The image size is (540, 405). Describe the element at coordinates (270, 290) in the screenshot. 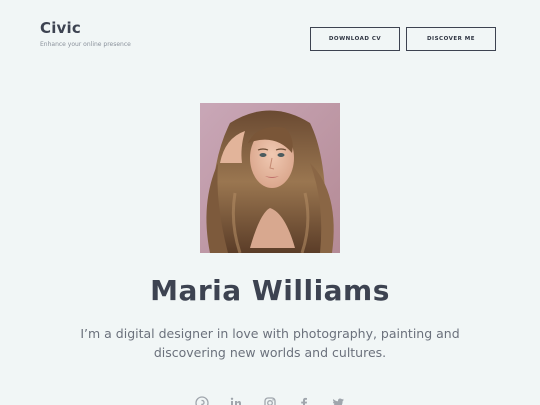

I see `profile-name: Maria Williams` at that location.